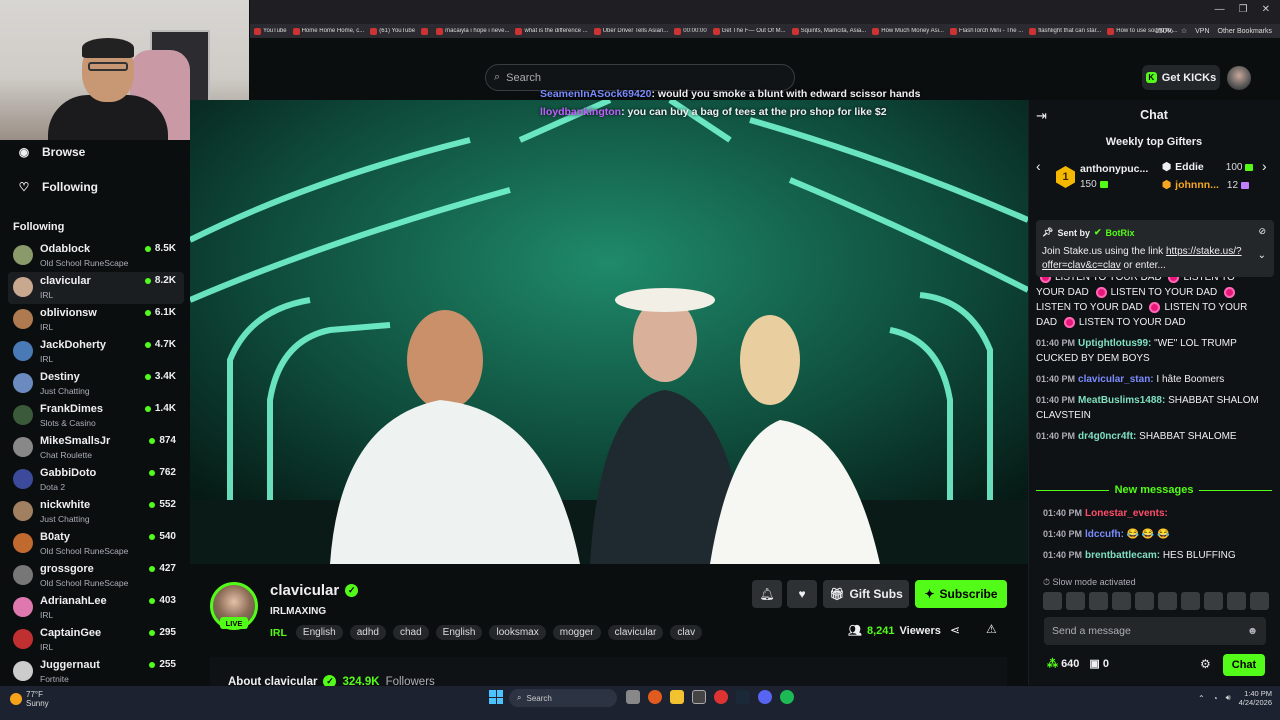 Image resolution: width=1280 pixels, height=720 pixels. What do you see at coordinates (1245, 31) in the screenshot?
I see `other-bookmarks: Other Bookmarks` at bounding box center [1245, 31].